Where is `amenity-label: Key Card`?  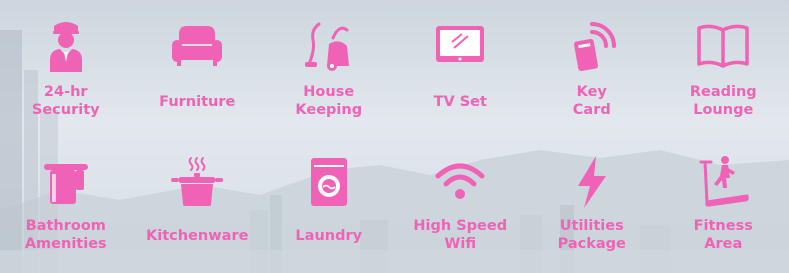 amenity-label: Key Card is located at coordinates (591, 101).